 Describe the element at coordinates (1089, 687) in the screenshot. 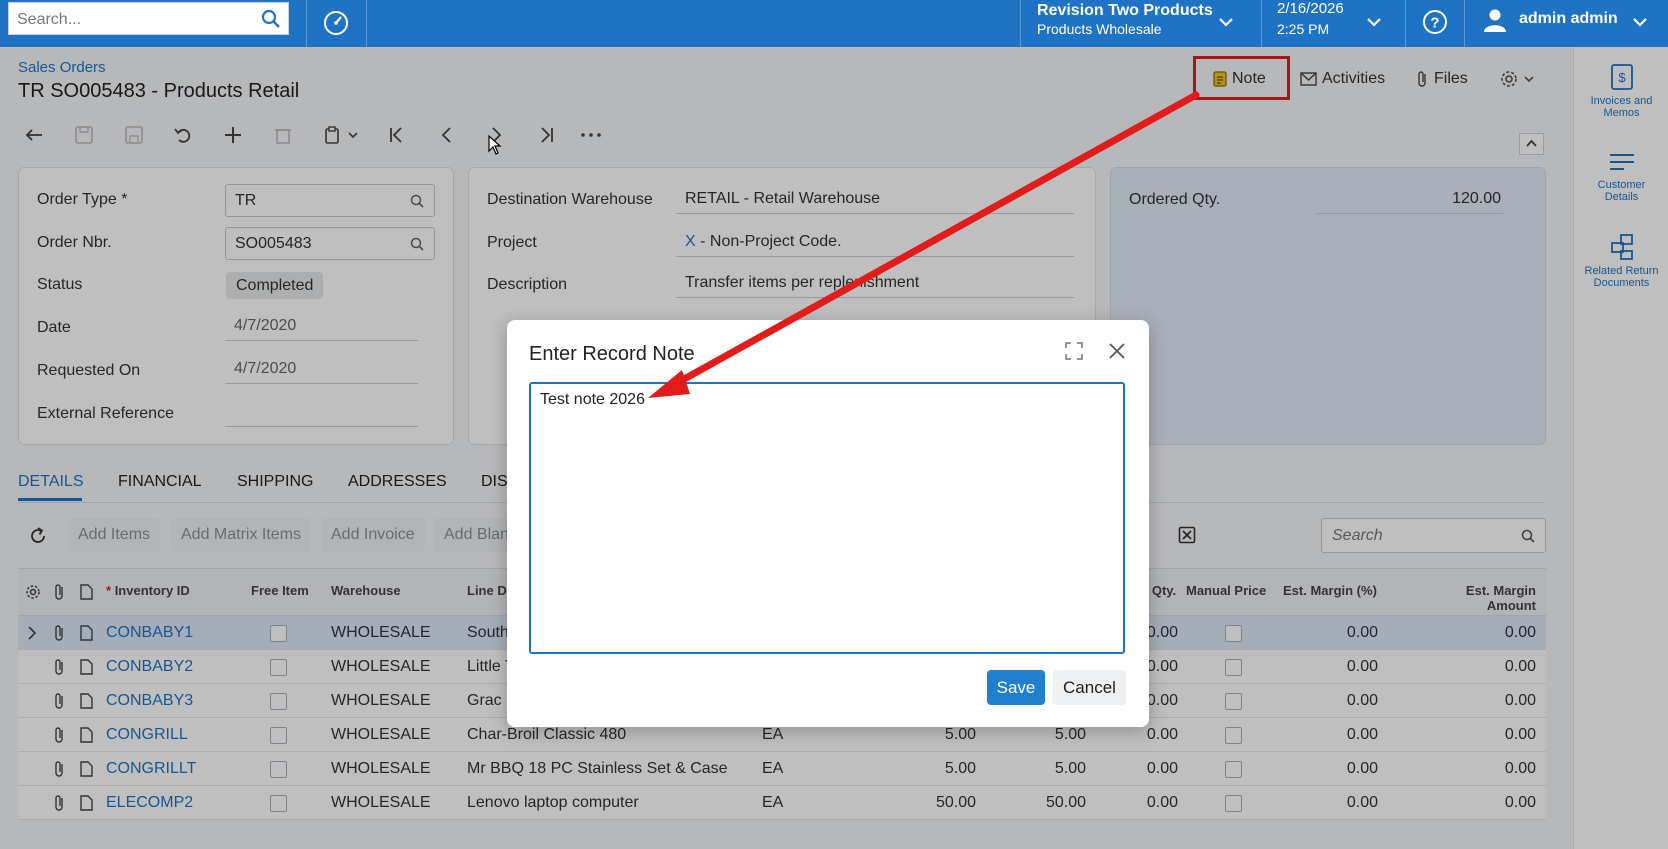

I see `cancel-button: Cancel` at that location.